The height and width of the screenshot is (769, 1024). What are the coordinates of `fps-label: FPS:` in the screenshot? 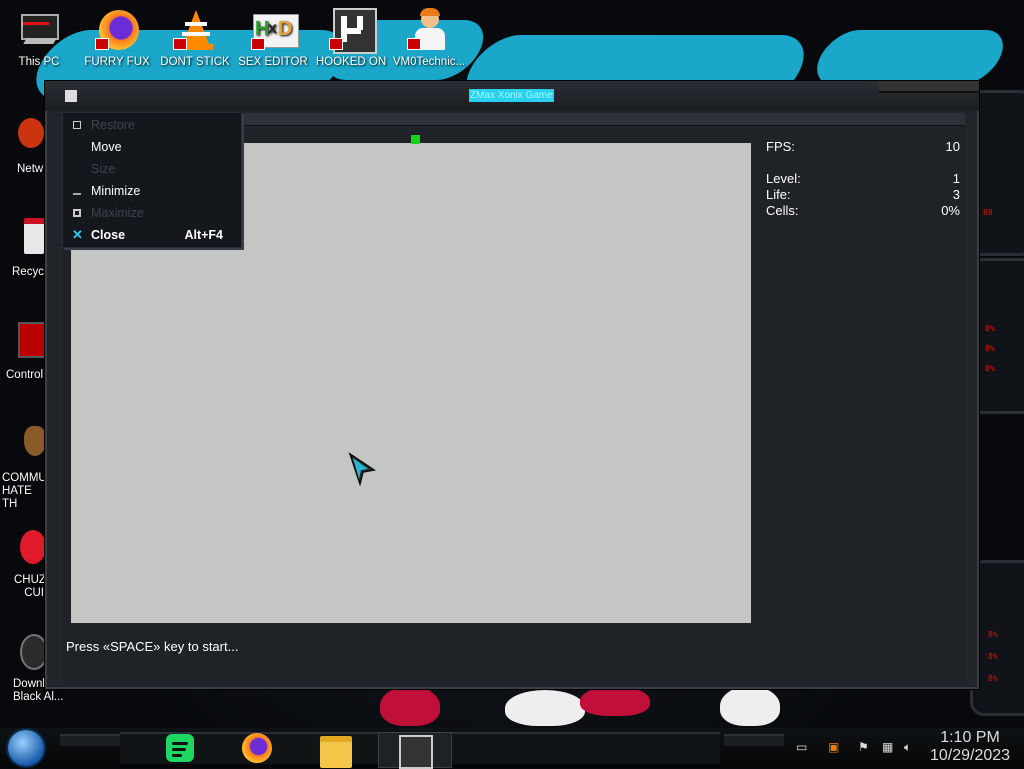 It's located at (780, 146).